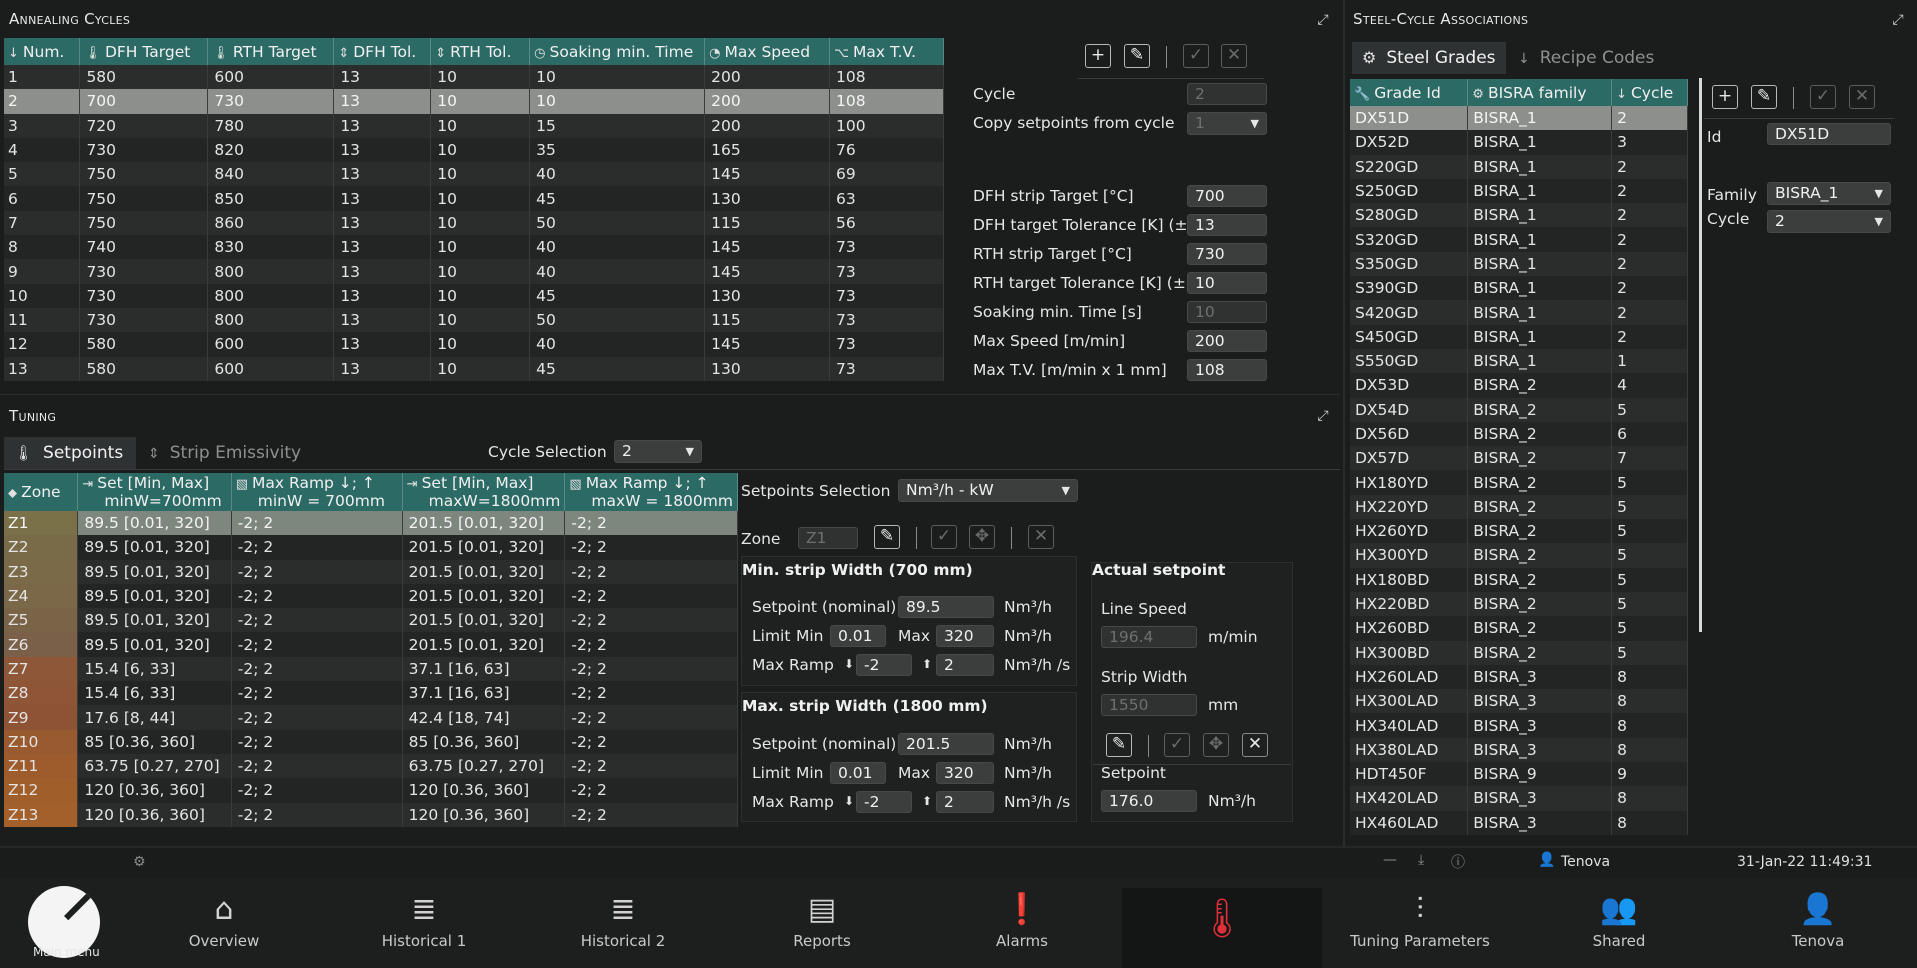 The height and width of the screenshot is (968, 1917). Describe the element at coordinates (1323, 20) in the screenshot. I see `expand-annealing-icon: ⤢` at that location.